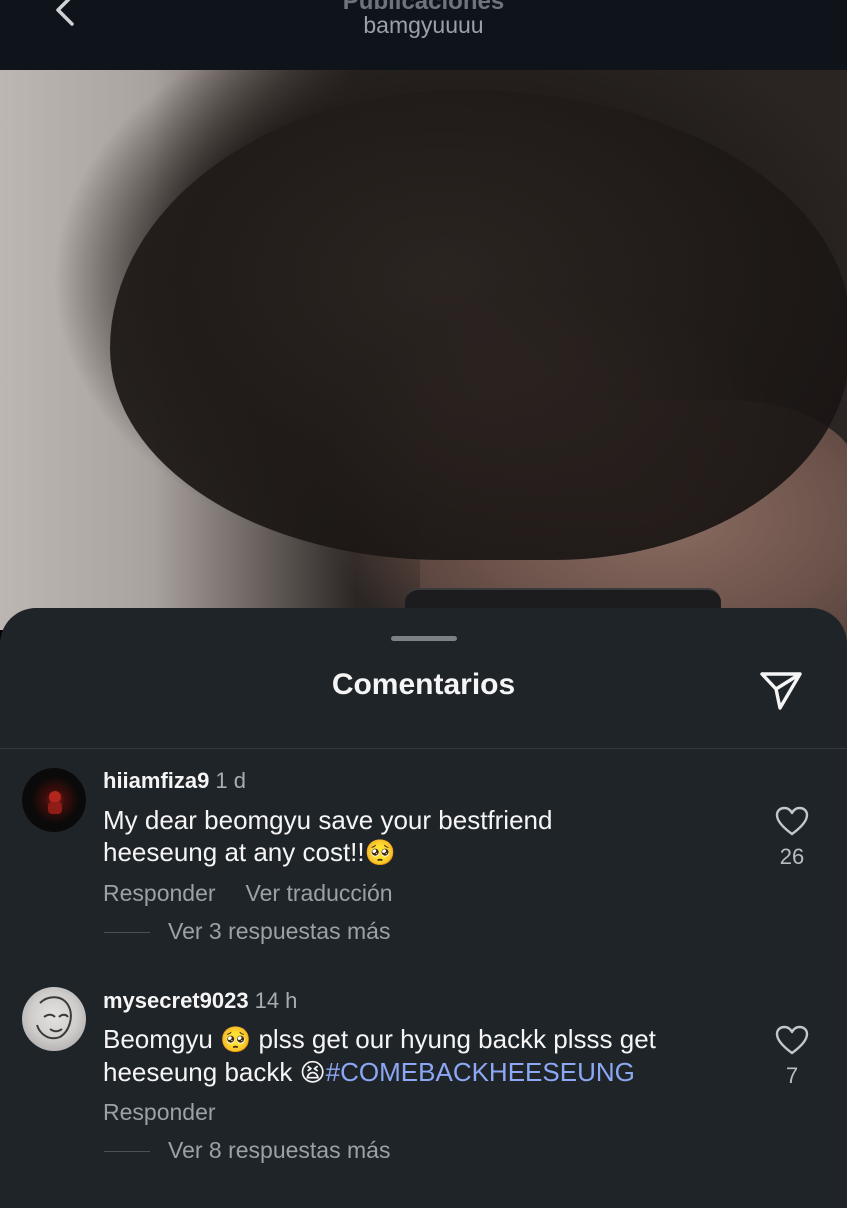 The width and height of the screenshot is (847, 1208). I want to click on sheet-divider, so click(423, 748).